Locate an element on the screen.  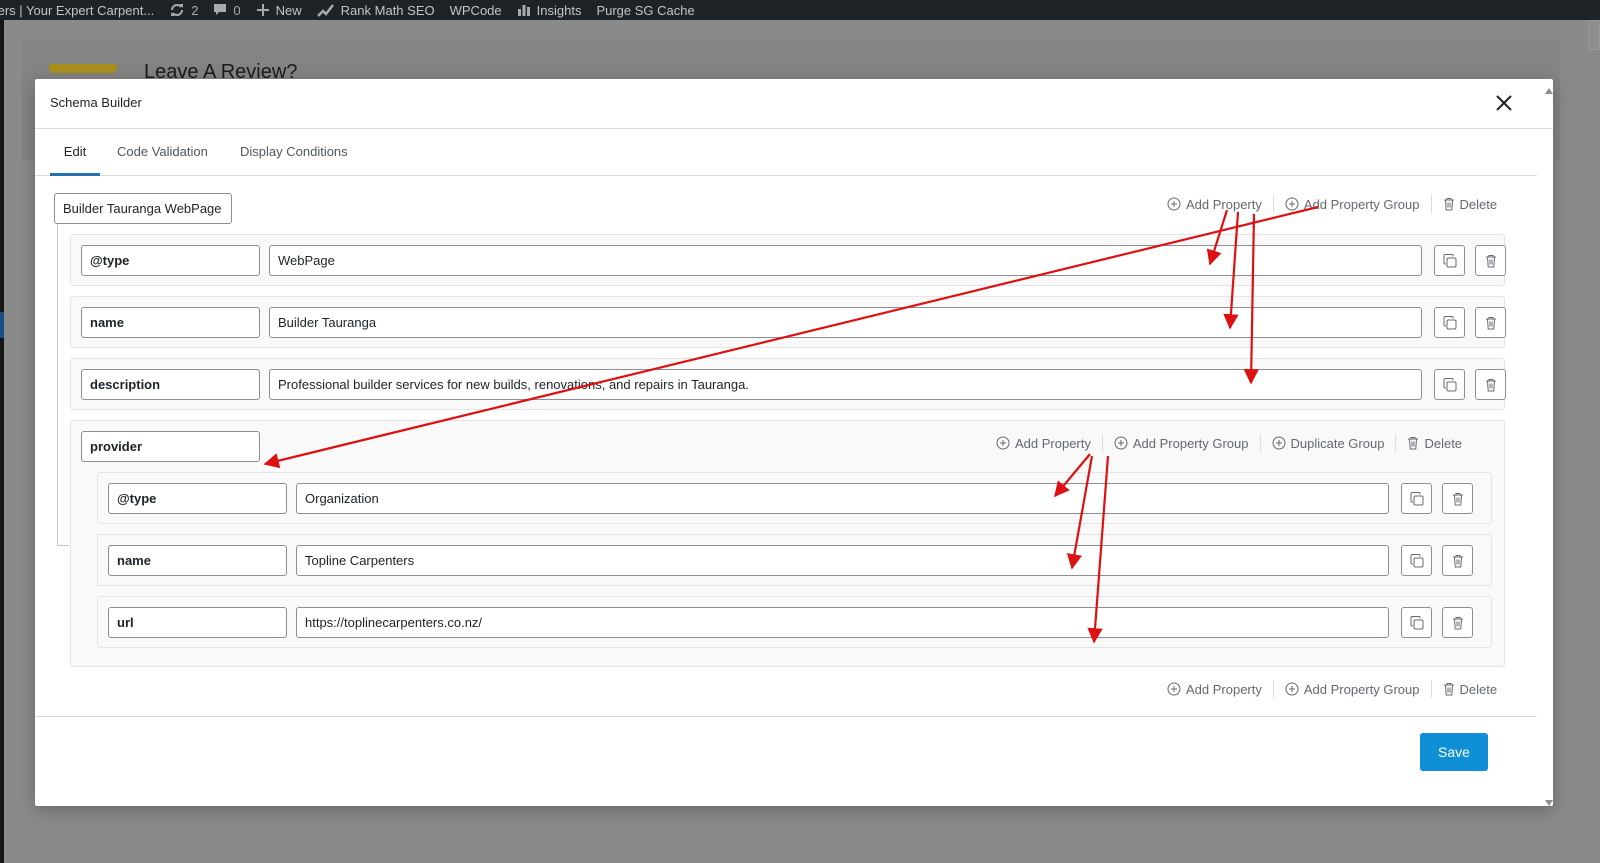
property-row: @type Organization is located at coordinates (794, 498).